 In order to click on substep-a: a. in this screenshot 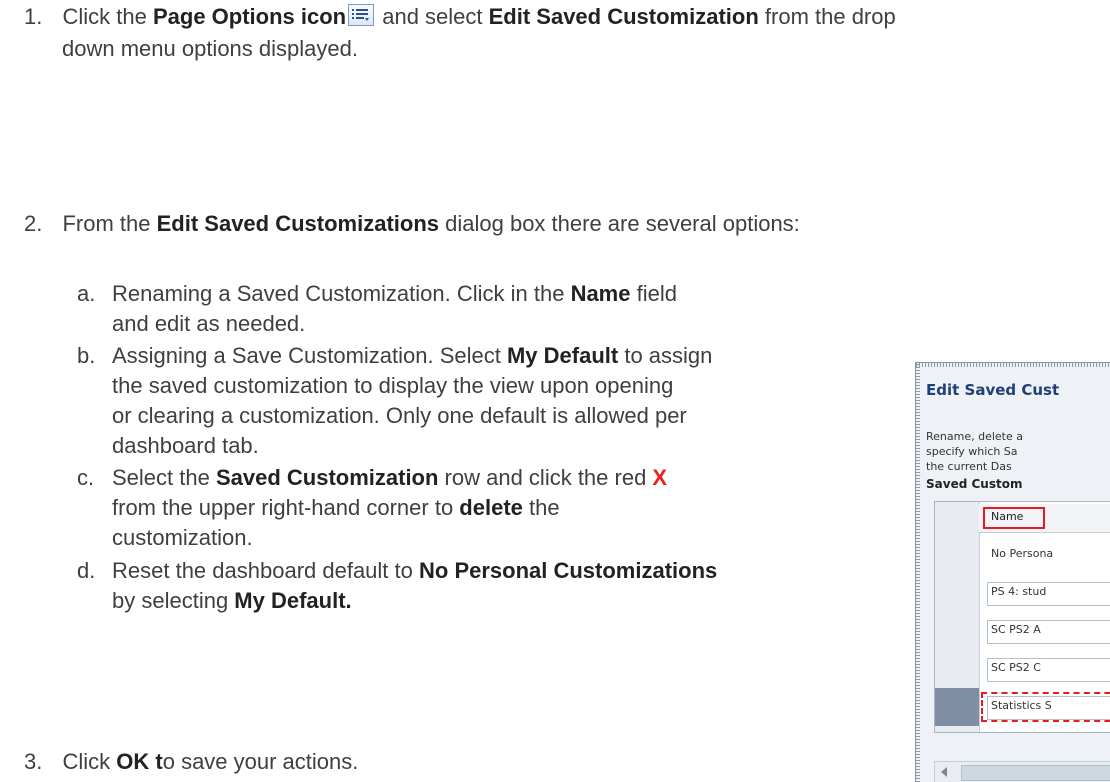, I will do `click(86, 294)`.